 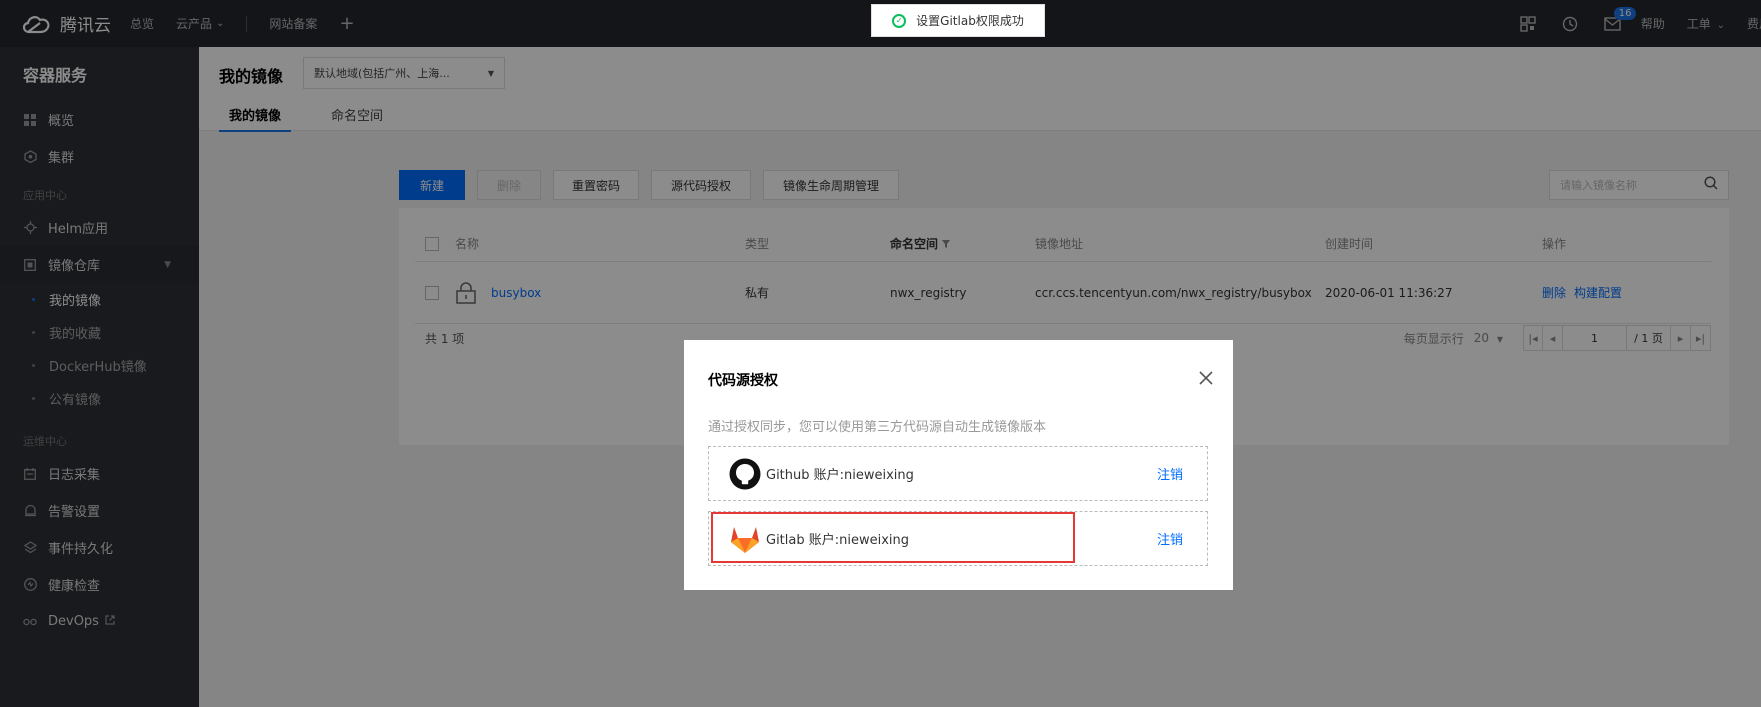 I want to click on check-circle-icon: ✓, so click(x=899, y=20).